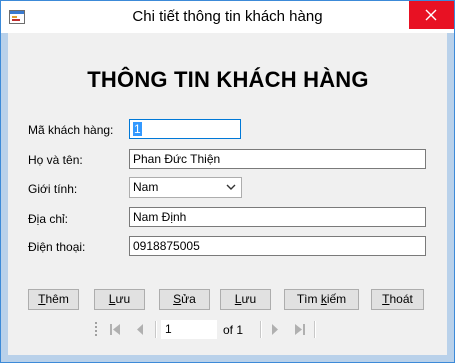  I want to click on phone-label: Điện thoại:, so click(57, 247).